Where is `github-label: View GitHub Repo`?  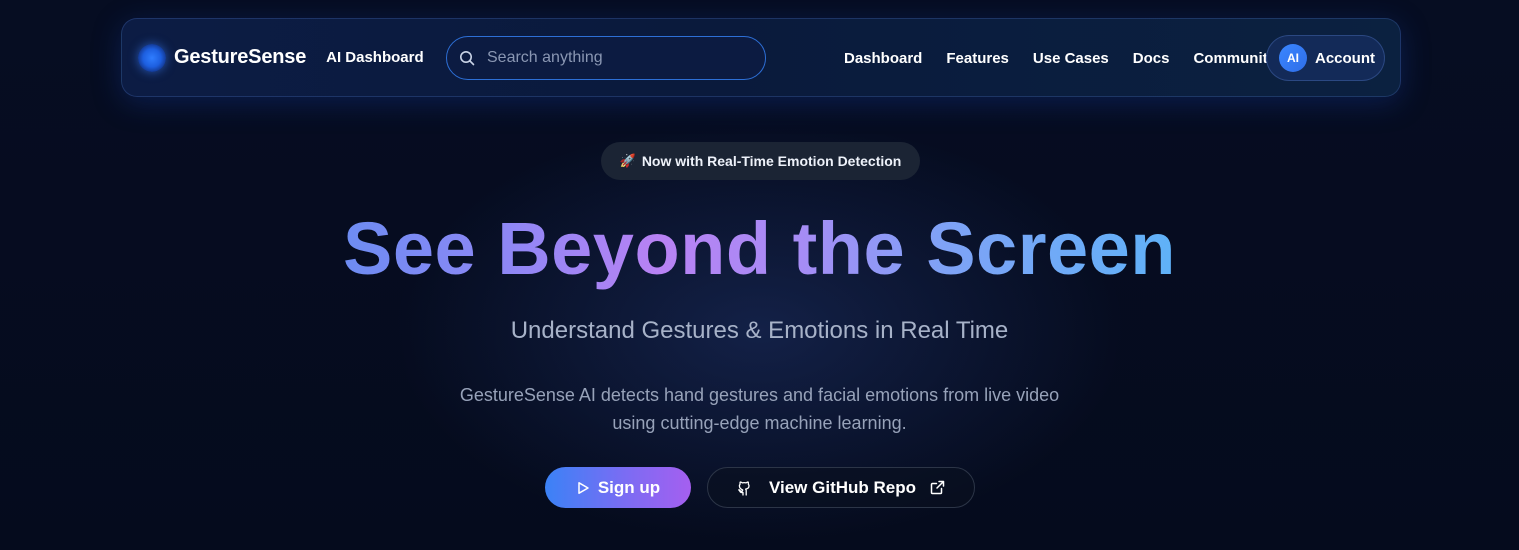
github-label: View GitHub Repo is located at coordinates (842, 487).